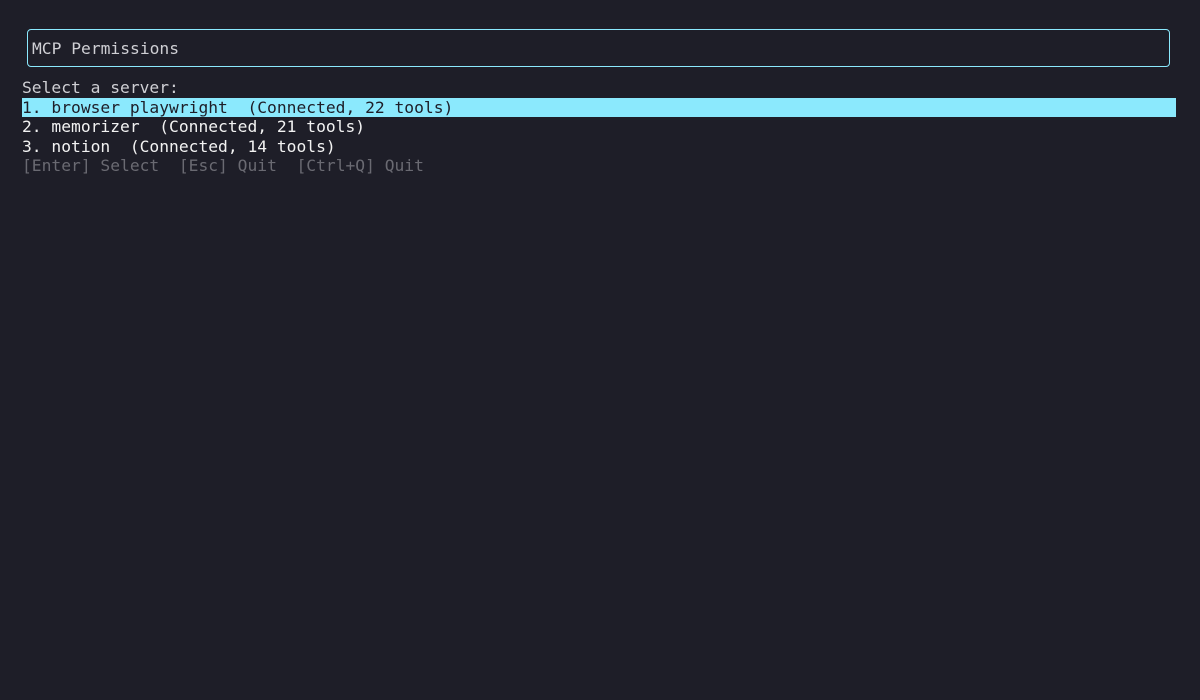 Image resolution: width=1200 pixels, height=700 pixels. What do you see at coordinates (91, 165) in the screenshot?
I see `enter-select-hint: [Enter] Select` at bounding box center [91, 165].